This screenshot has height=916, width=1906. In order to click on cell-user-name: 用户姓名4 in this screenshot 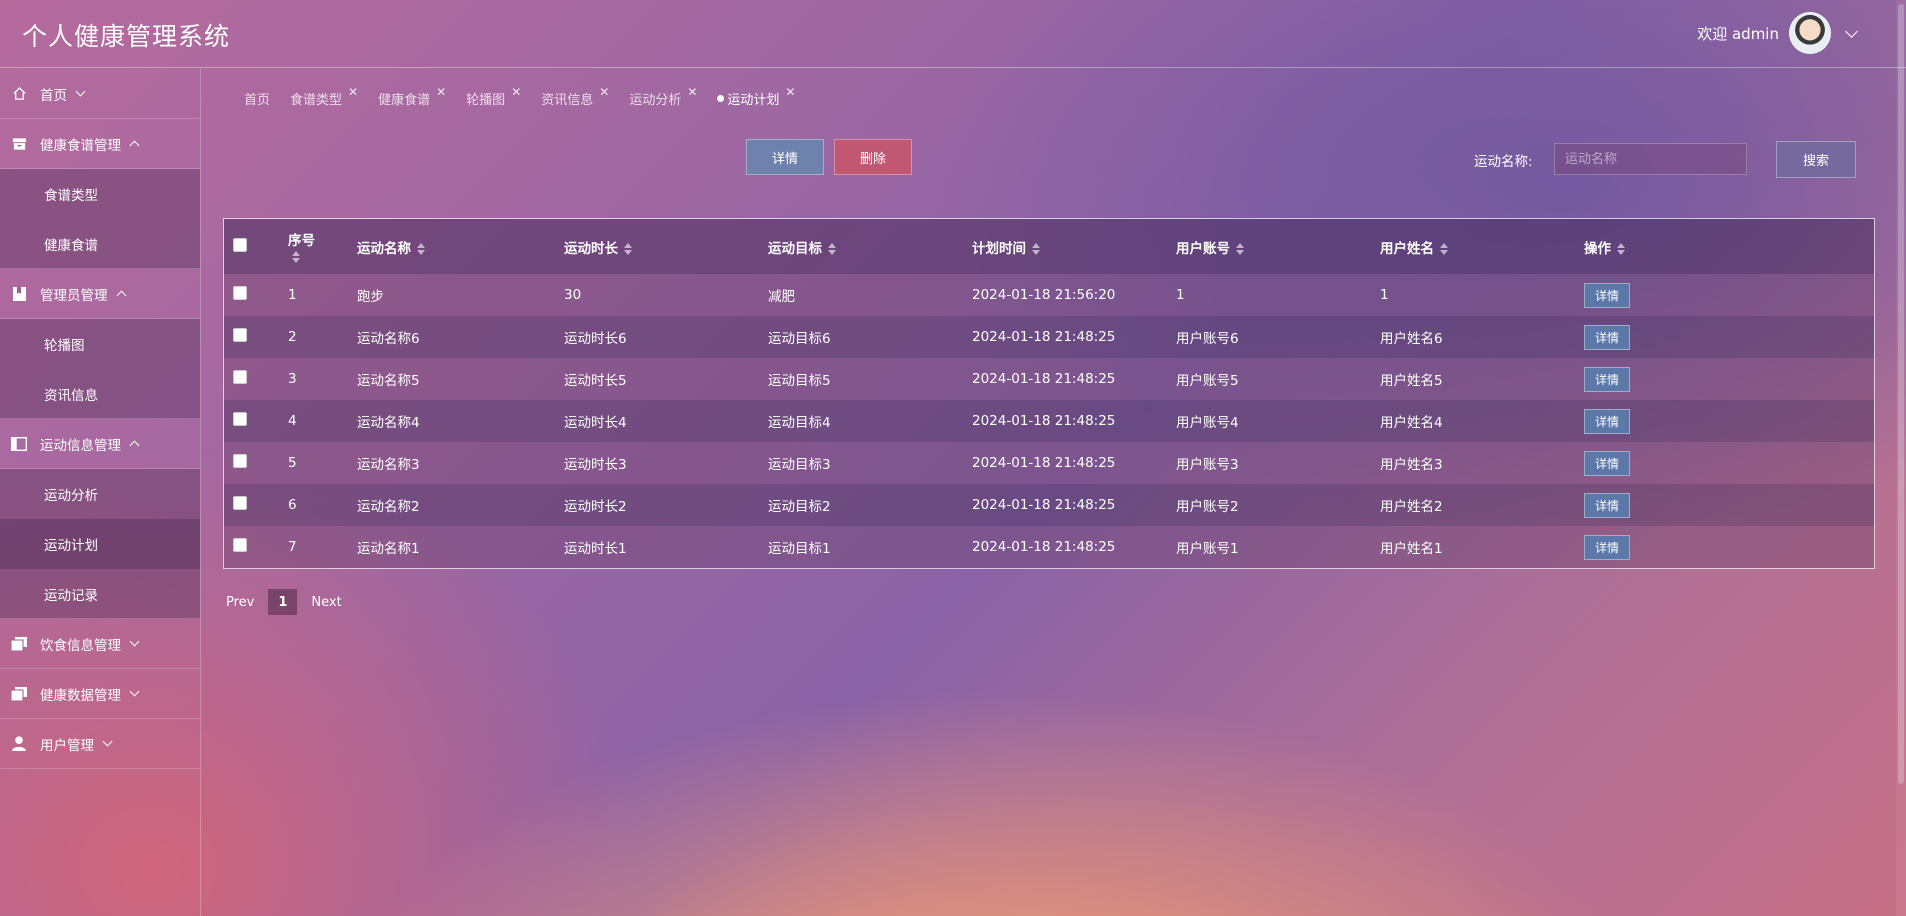, I will do `click(1411, 423)`.